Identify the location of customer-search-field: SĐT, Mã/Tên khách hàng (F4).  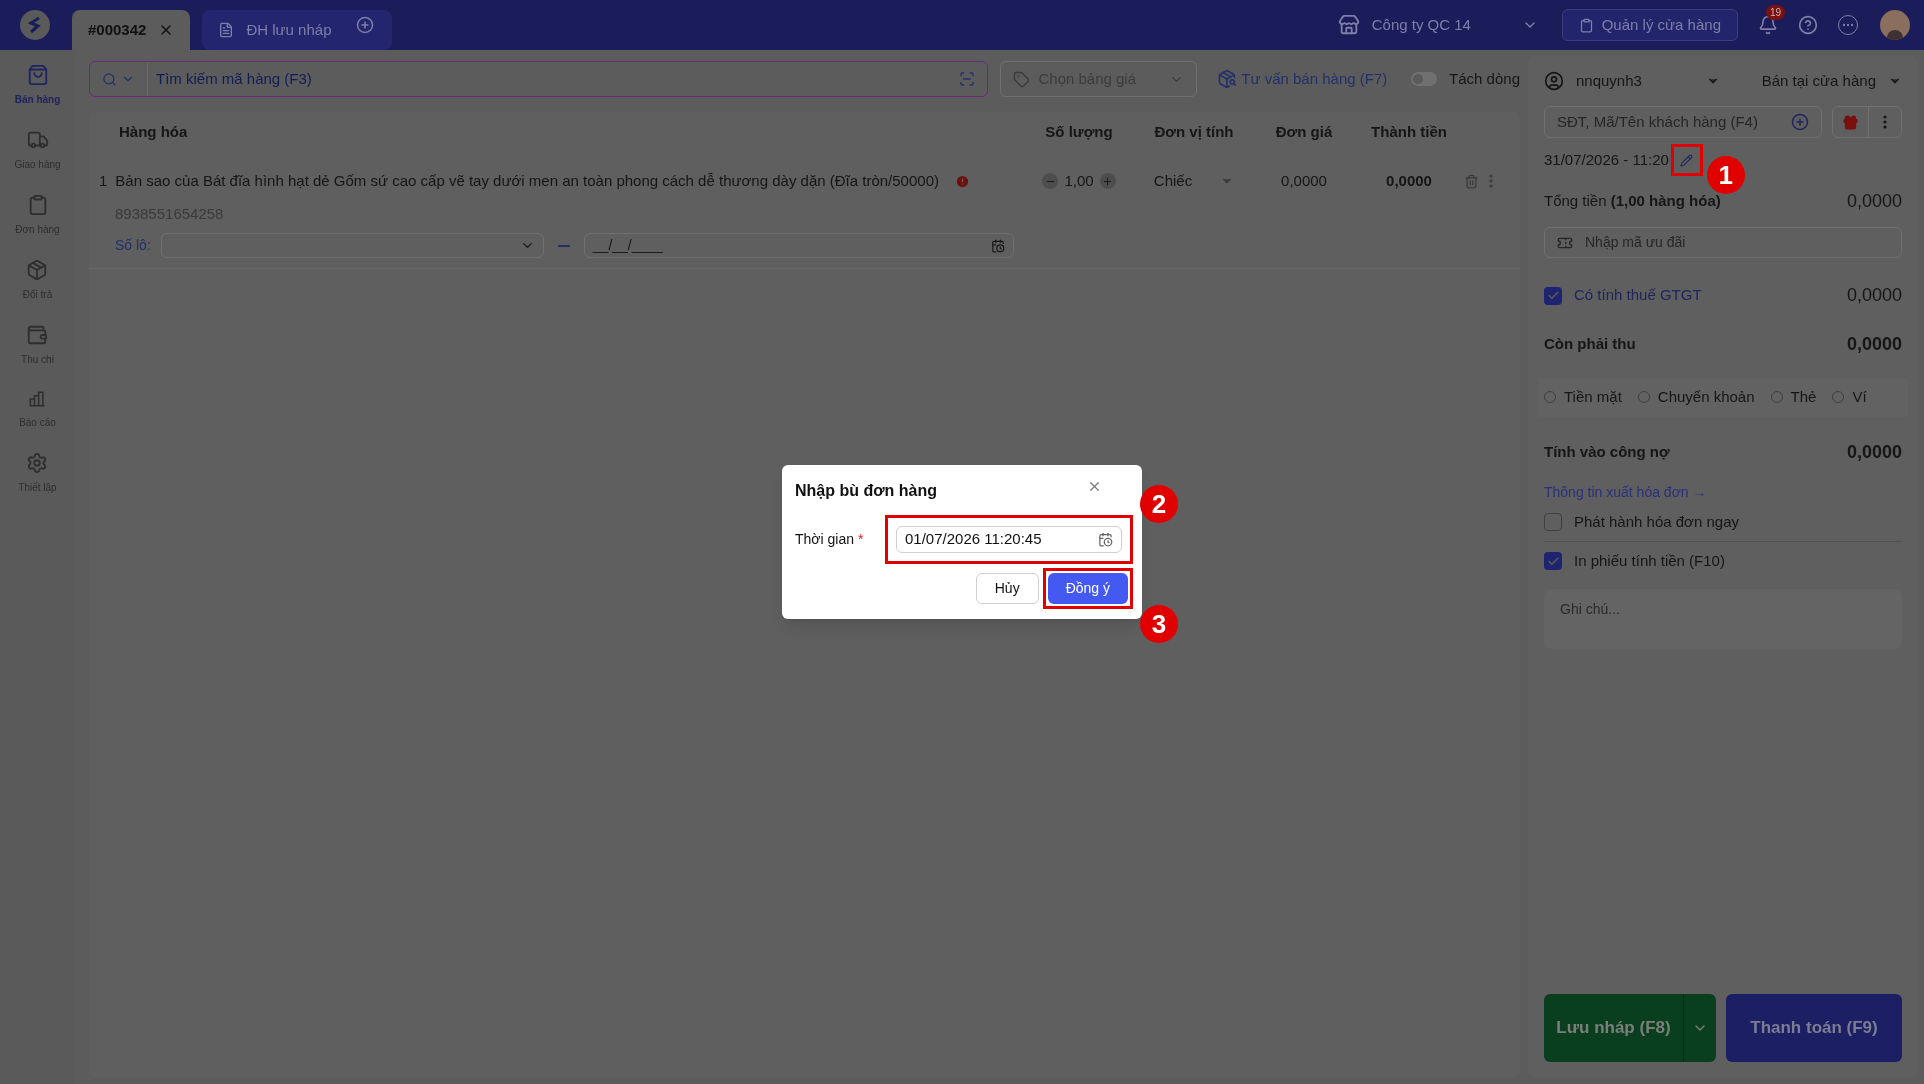
(1683, 122).